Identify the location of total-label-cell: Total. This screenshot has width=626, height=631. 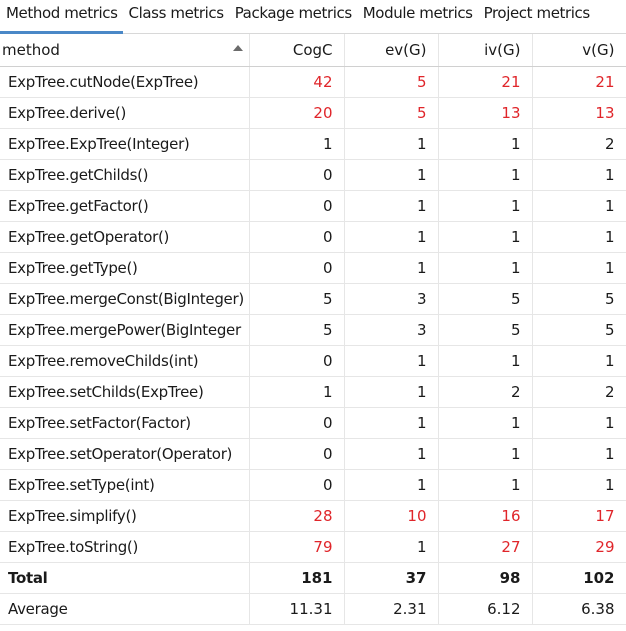
(125, 578).